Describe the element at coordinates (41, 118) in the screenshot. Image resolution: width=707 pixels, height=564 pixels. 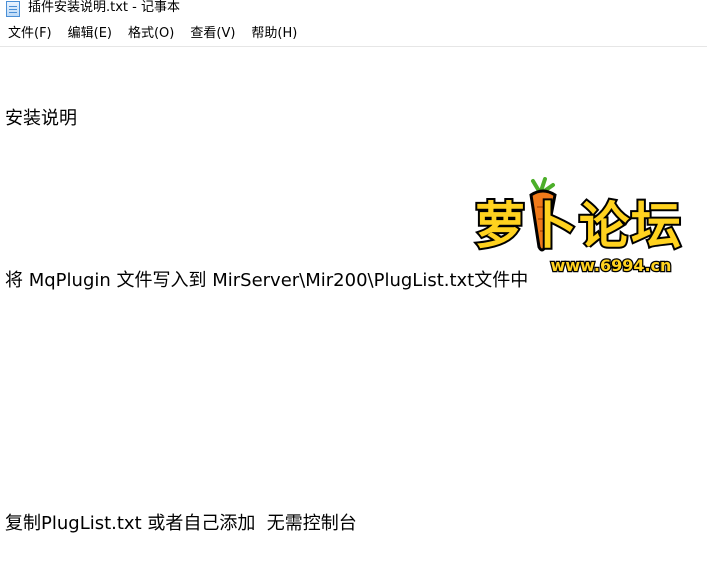
I see `editor-line-1: 安装说明` at that location.